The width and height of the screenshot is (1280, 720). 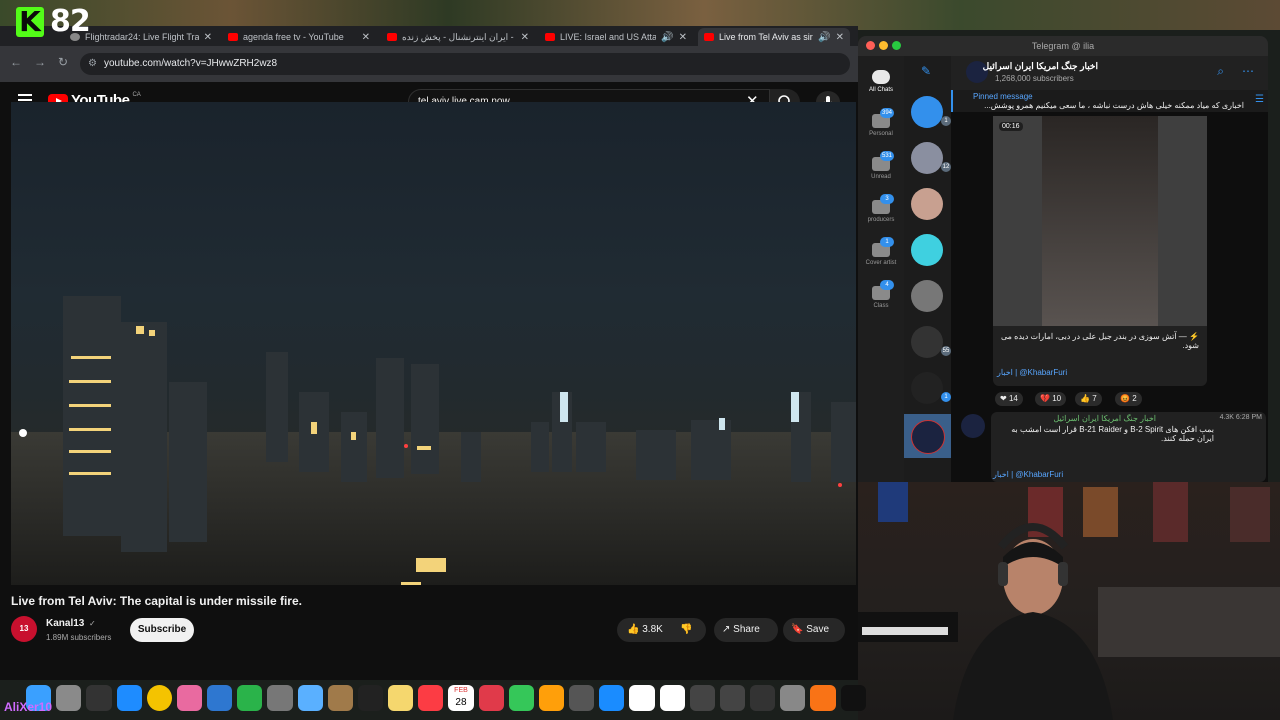 I want to click on tab-agenda: agenda free tv - YouTube ✕, so click(x=299, y=37).